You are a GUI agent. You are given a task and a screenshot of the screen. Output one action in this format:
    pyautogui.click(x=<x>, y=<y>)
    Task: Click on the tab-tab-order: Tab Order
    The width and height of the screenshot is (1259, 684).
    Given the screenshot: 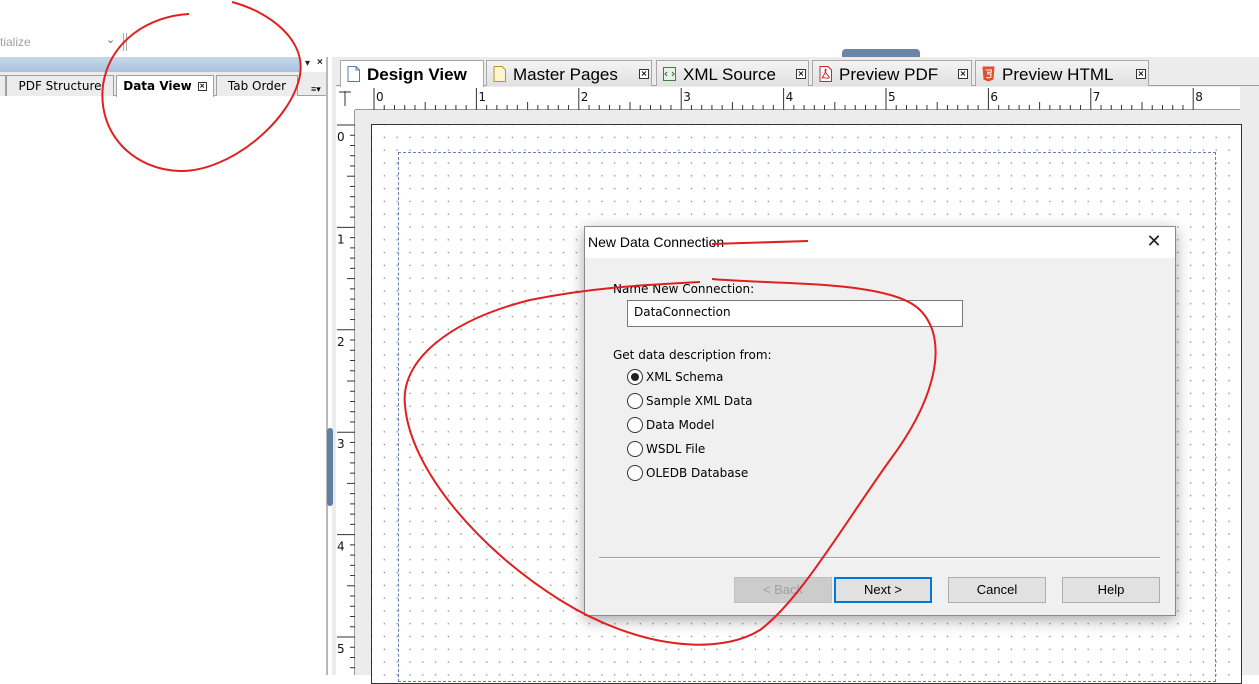 What is the action you would take?
    pyautogui.click(x=257, y=85)
    